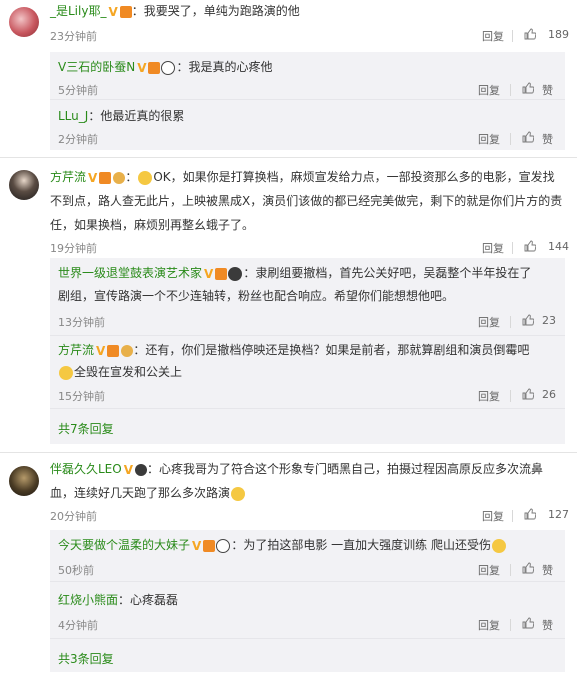 This screenshot has height=681, width=577. What do you see at coordinates (354, 177) in the screenshot?
I see `comment-text-line-1: OK，如果你是打算换档，麻烦宣发给力点，一部投资那么多的电影，宣发找` at bounding box center [354, 177].